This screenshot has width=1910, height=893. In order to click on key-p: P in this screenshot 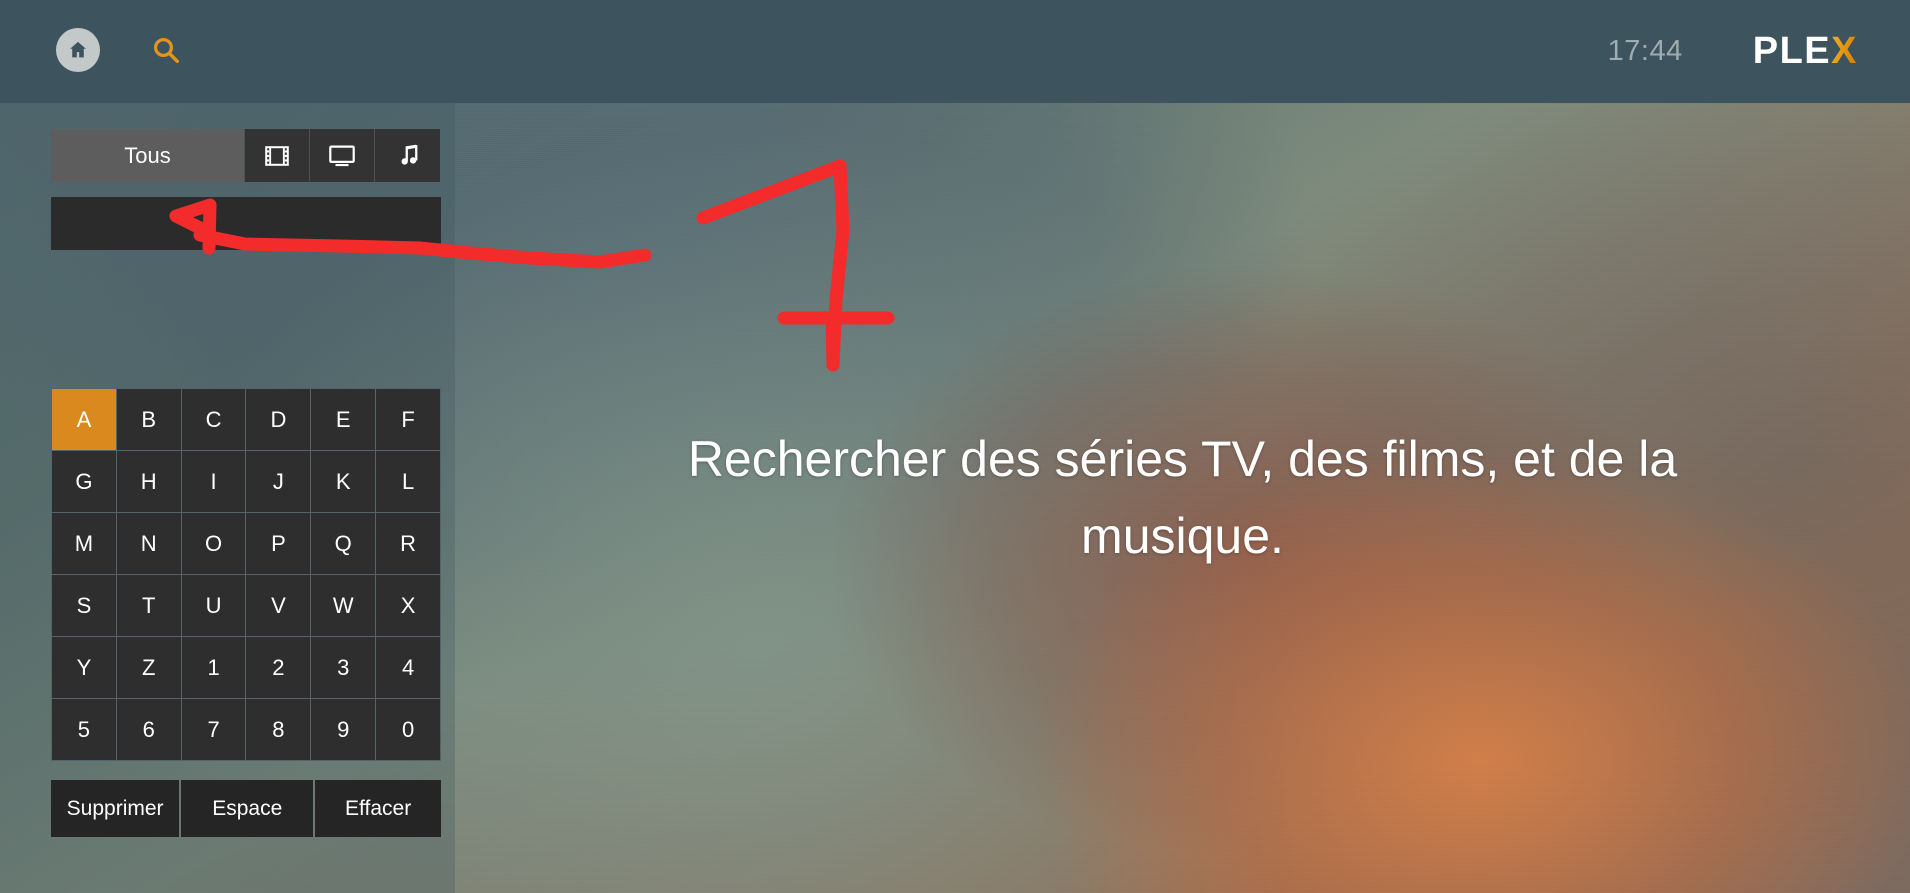, I will do `click(278, 543)`.